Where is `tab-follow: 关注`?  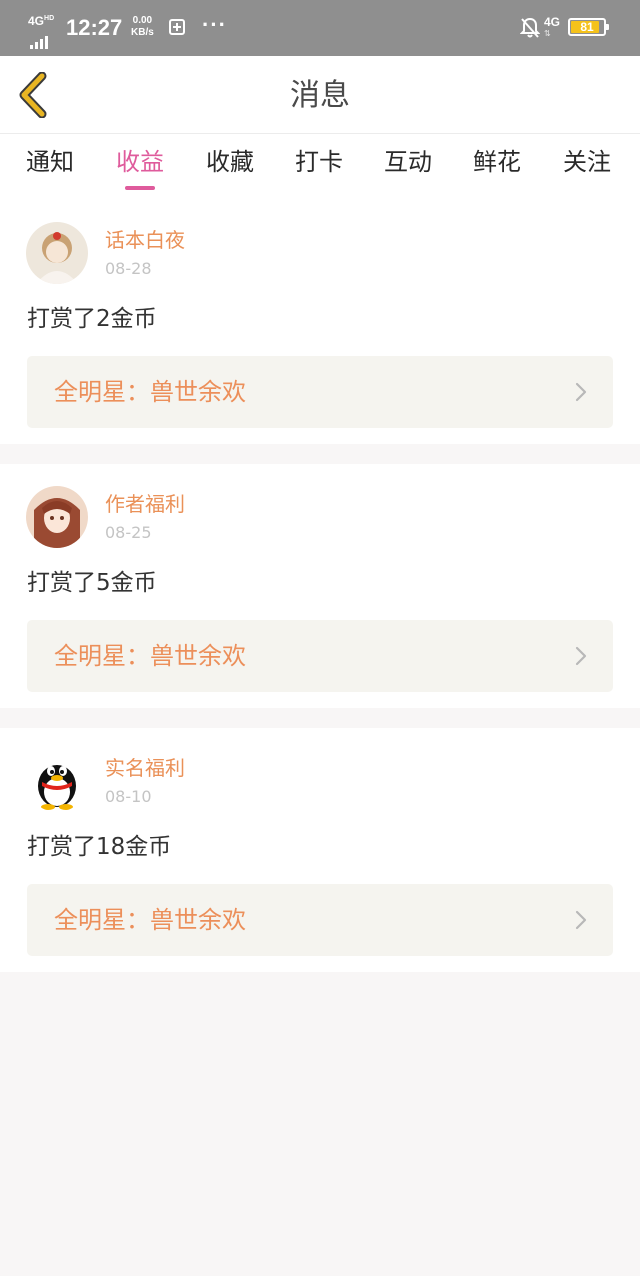
tab-follow: 关注 is located at coordinates (587, 162).